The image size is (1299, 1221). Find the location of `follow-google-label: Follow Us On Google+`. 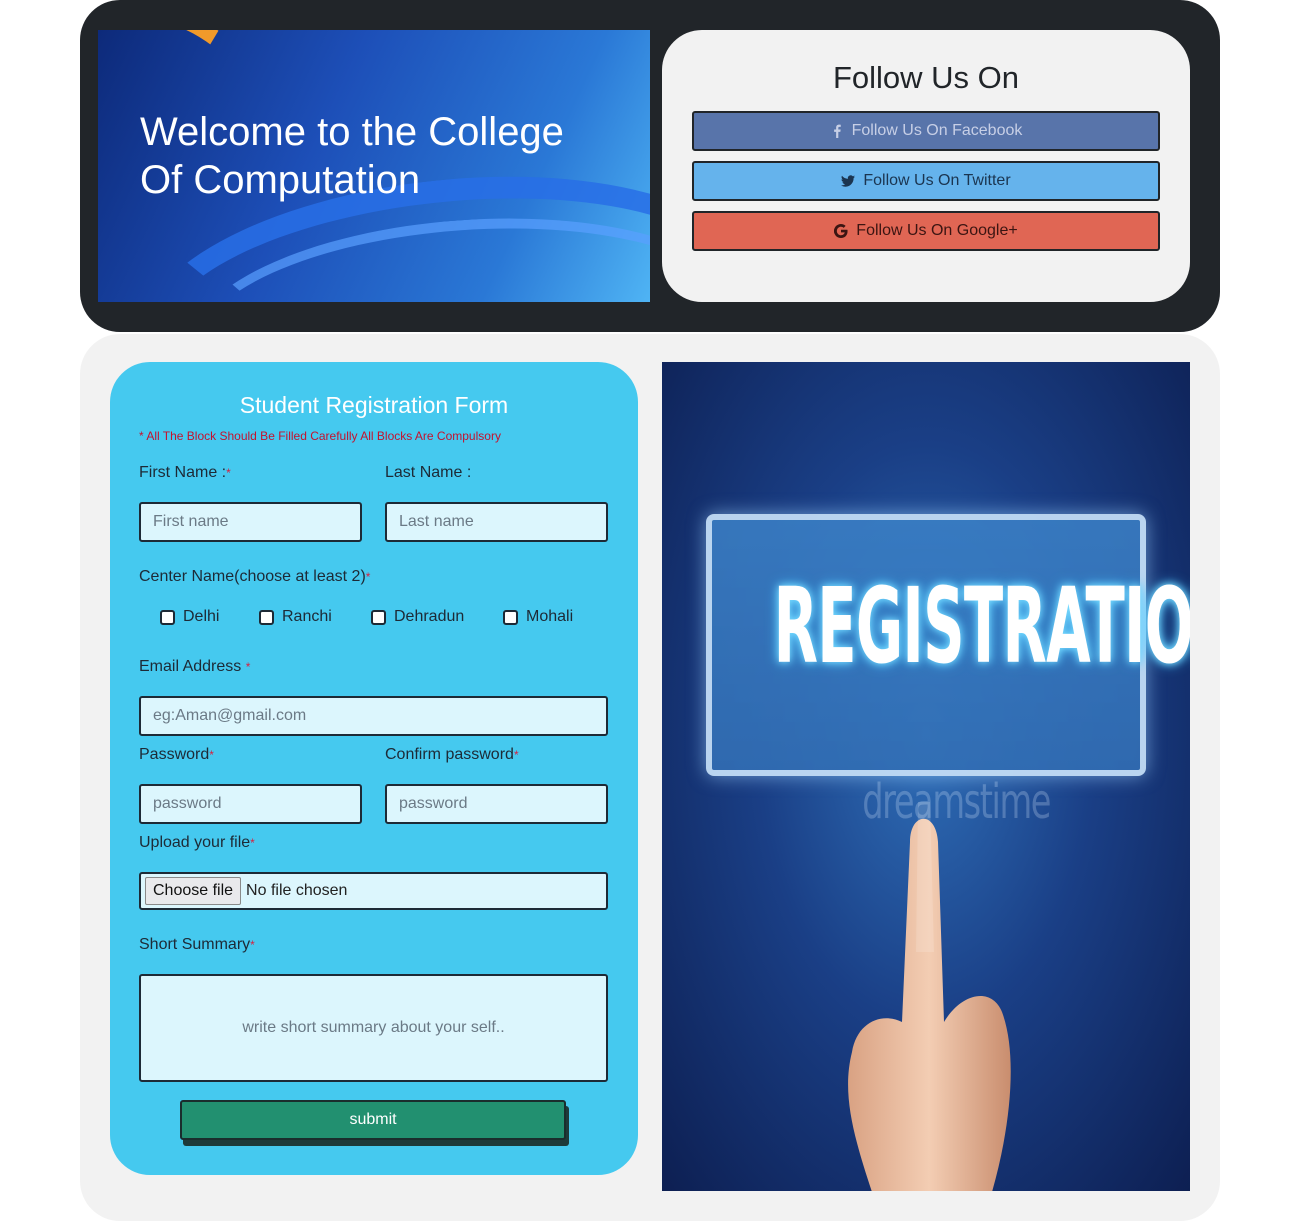

follow-google-label: Follow Us On Google+ is located at coordinates (937, 230).